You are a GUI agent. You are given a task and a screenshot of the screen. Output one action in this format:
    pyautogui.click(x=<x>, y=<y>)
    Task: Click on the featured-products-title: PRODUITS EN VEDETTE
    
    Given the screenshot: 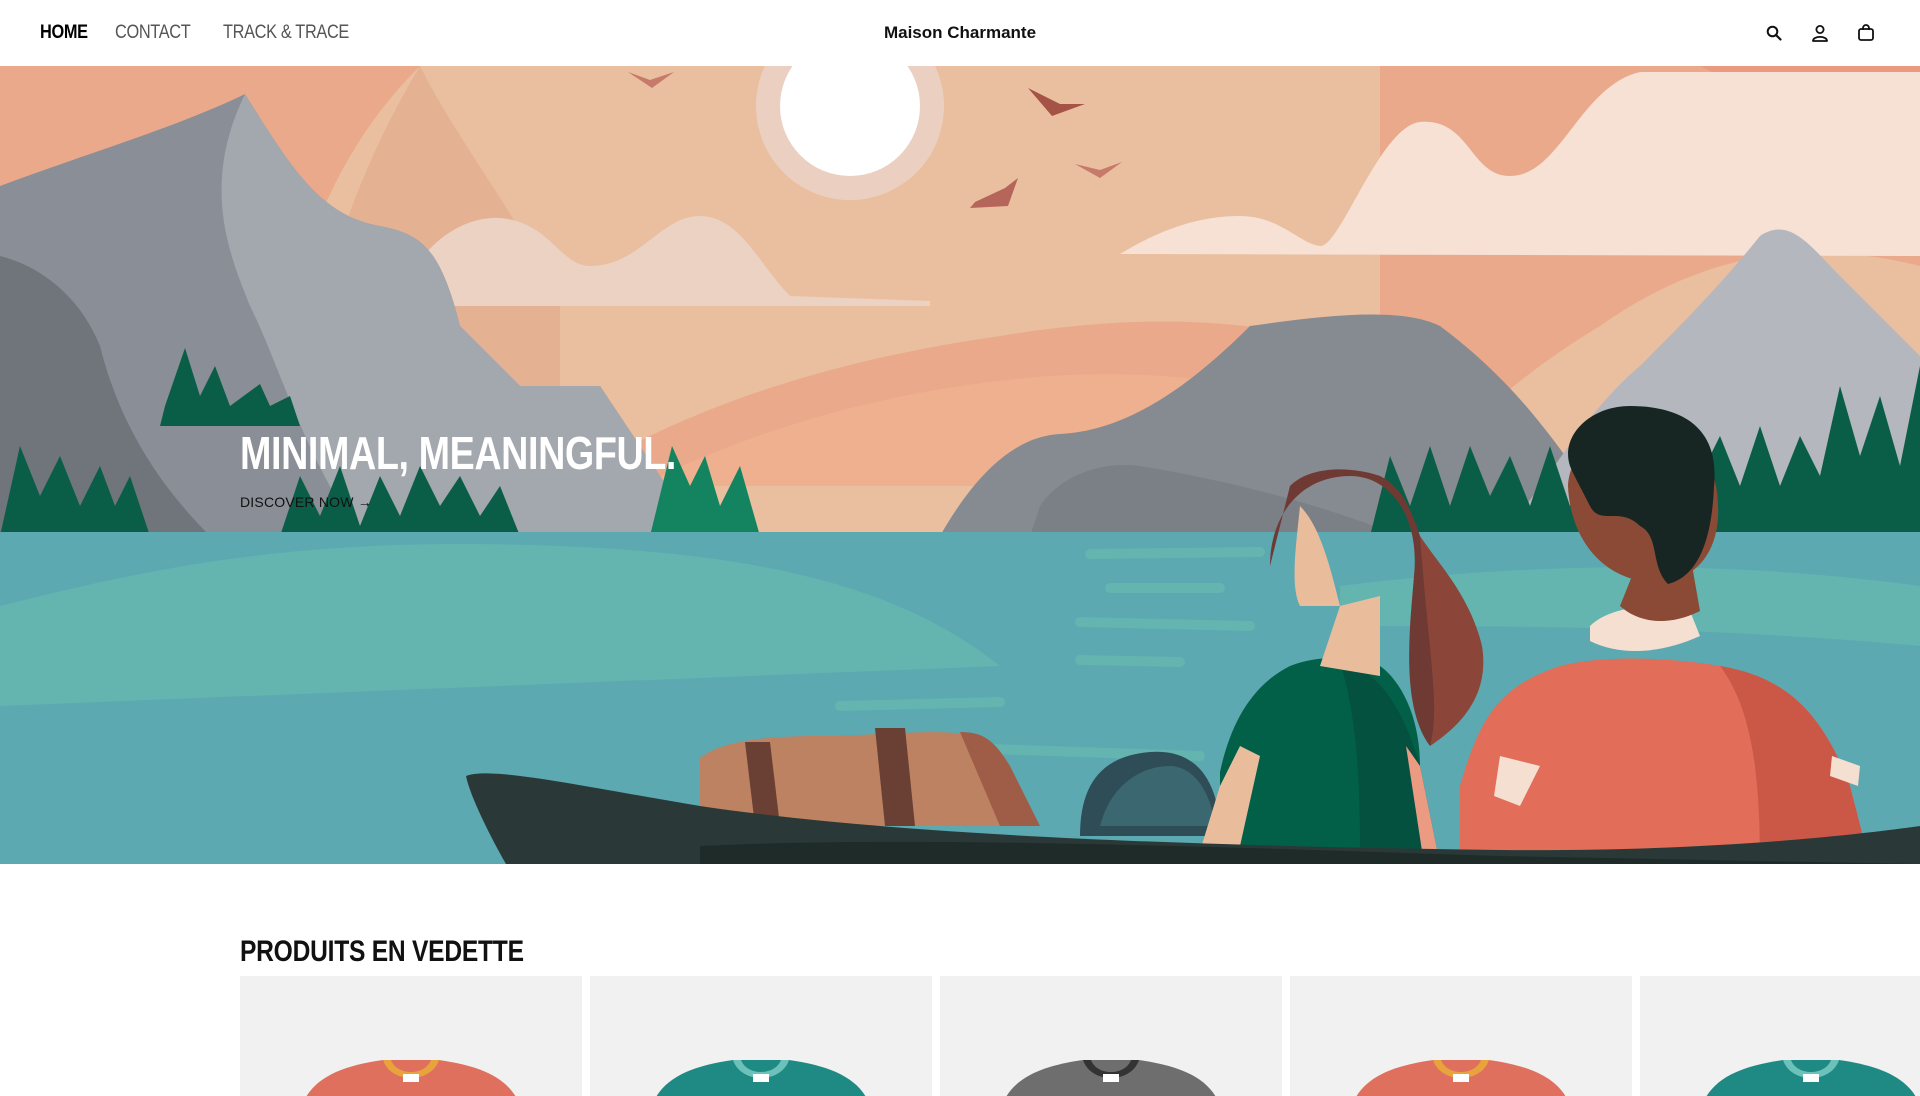 What is the action you would take?
    pyautogui.click(x=382, y=951)
    